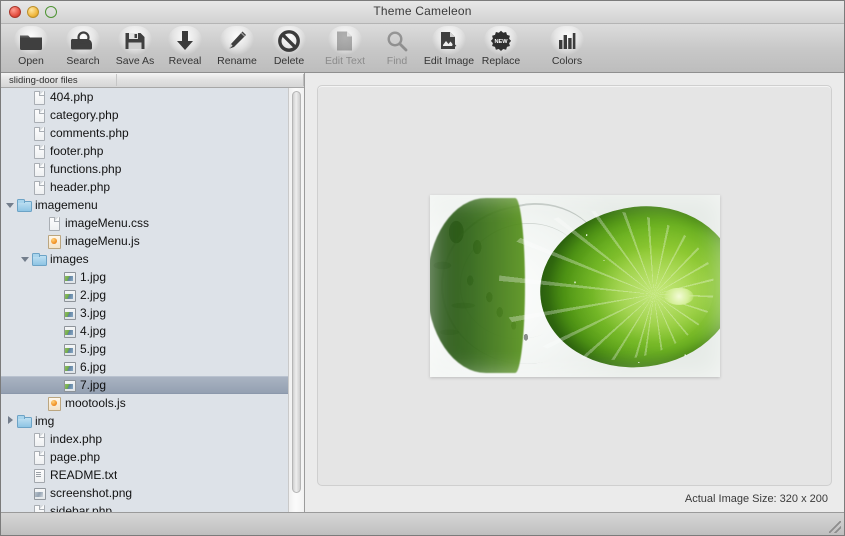 The width and height of the screenshot is (845, 536). I want to click on tree-row: imageMenu.js, so click(145, 241).